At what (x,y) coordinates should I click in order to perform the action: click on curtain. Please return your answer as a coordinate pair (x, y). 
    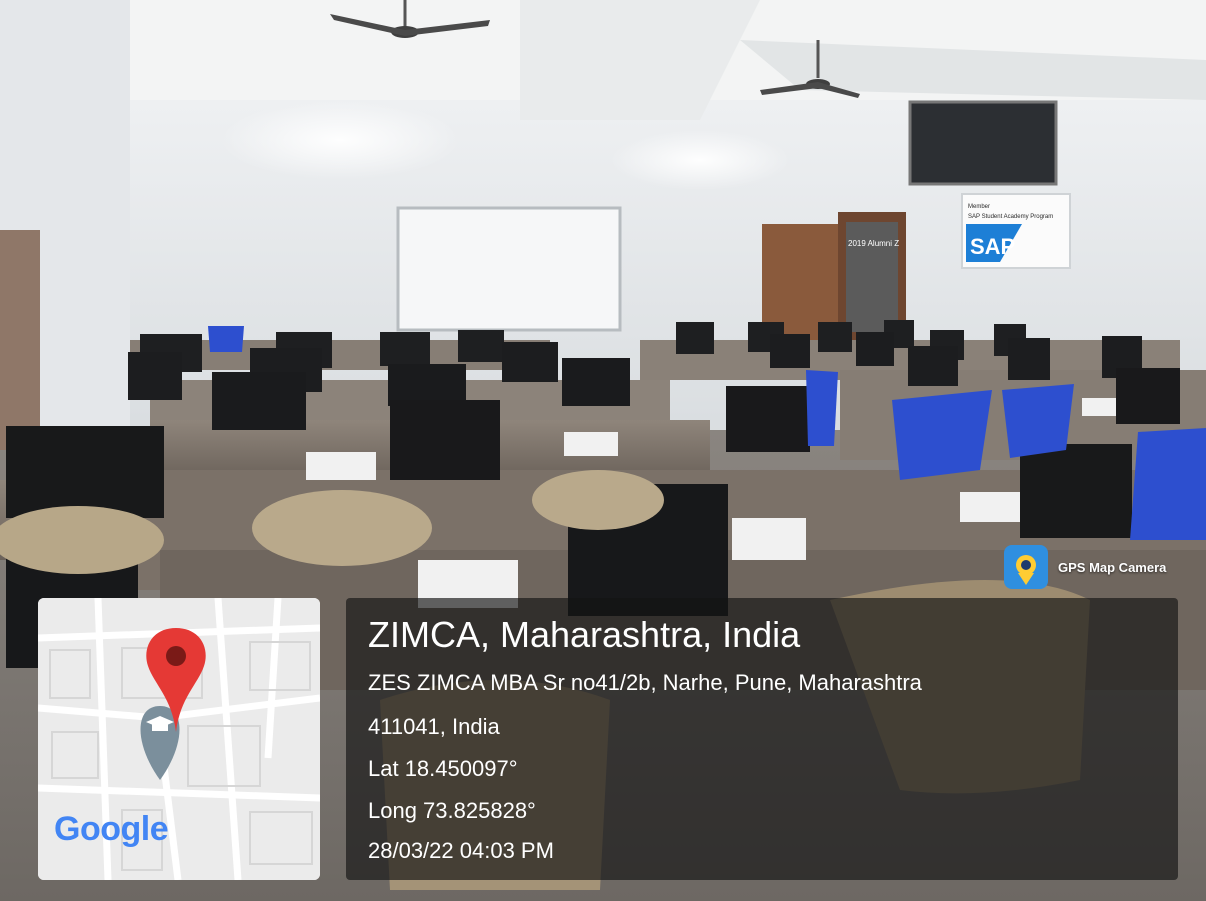
    Looking at the image, I should click on (20, 340).